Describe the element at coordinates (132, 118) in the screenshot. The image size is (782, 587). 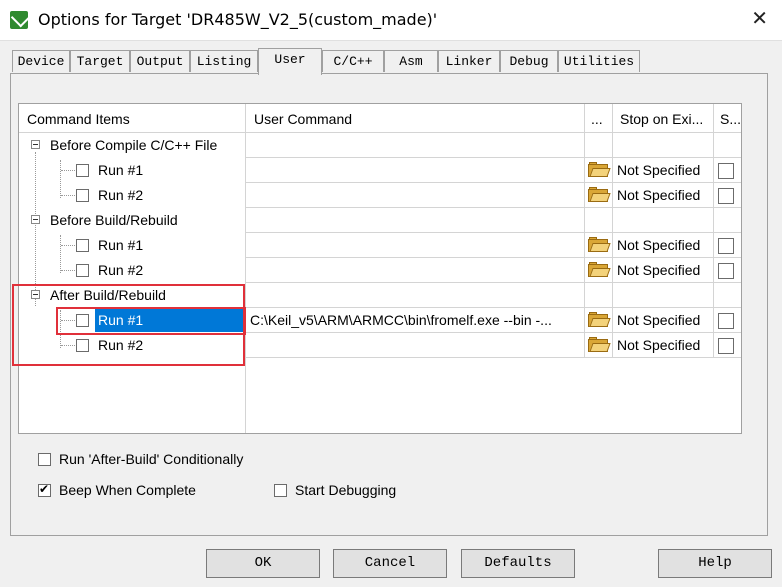
I see `header-command-items: Command Items` at that location.